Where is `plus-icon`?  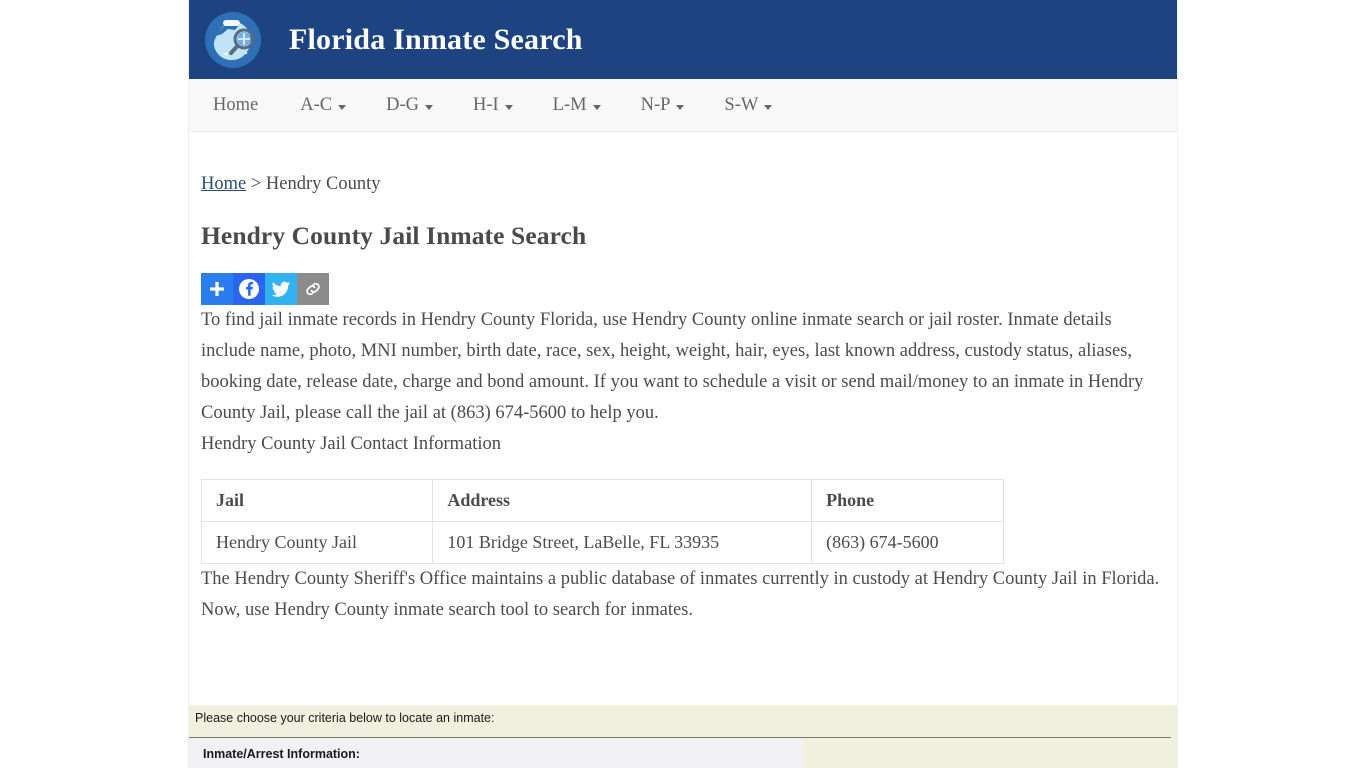 plus-icon is located at coordinates (217, 289).